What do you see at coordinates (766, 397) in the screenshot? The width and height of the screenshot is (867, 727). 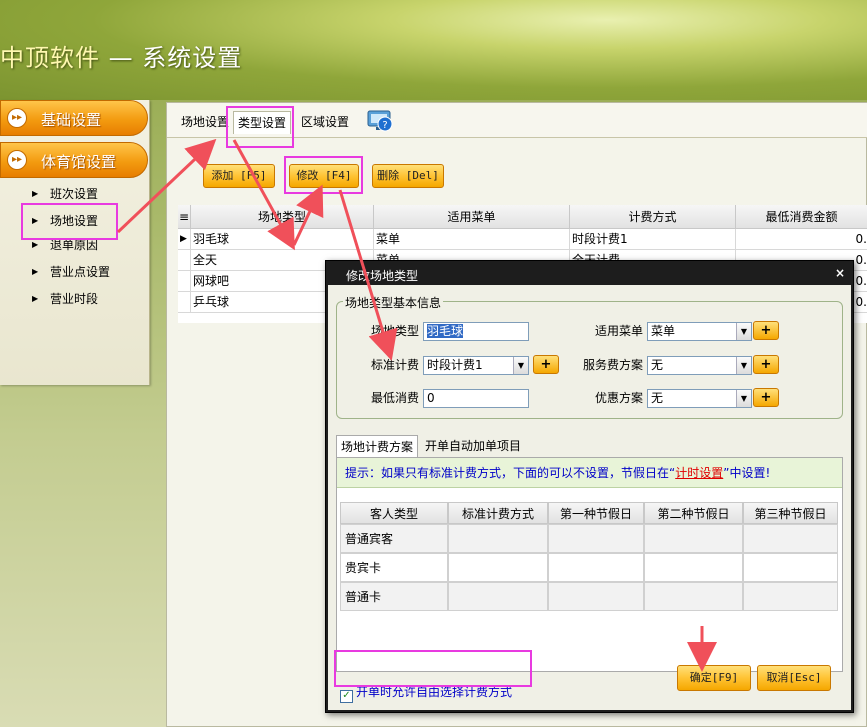 I see `add-discount-button: +` at bounding box center [766, 397].